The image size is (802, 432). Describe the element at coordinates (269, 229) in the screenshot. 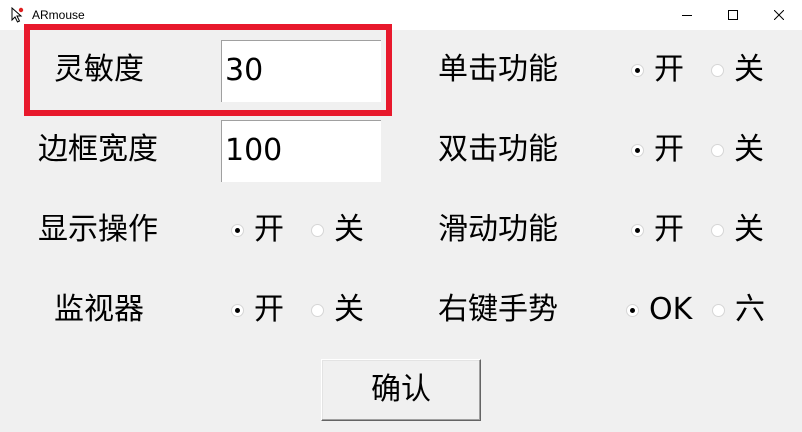

I see `show-actions-on-label: 开` at that location.